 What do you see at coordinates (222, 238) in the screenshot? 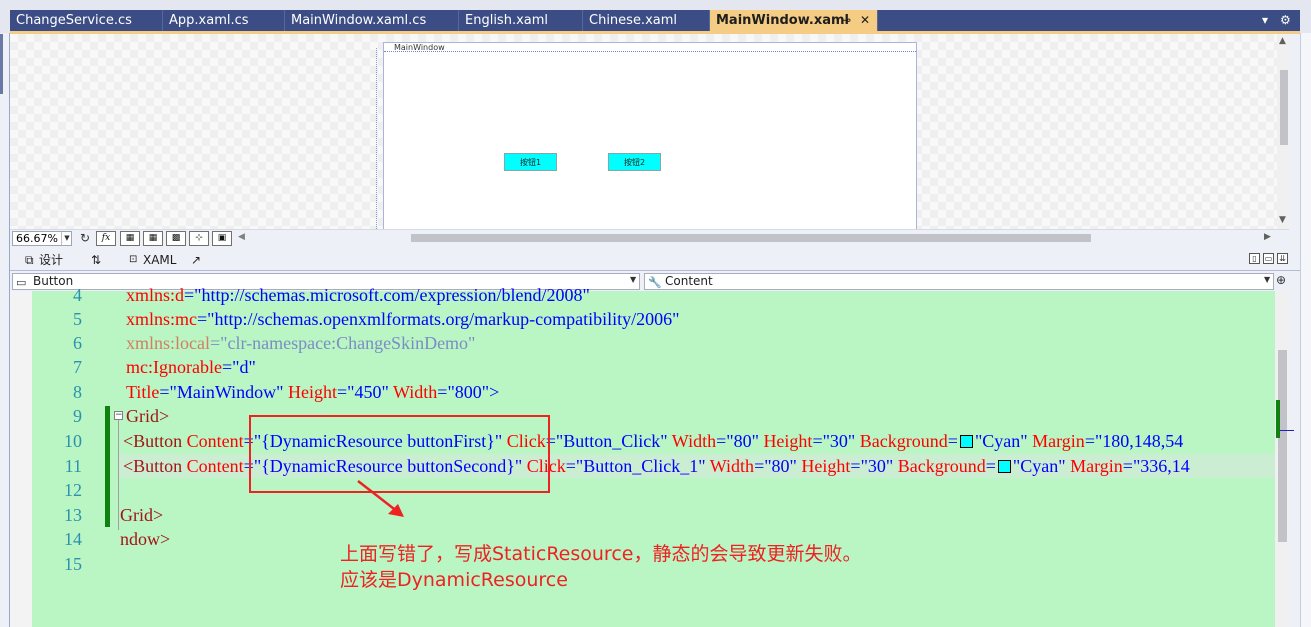
I see `project-code-icon: ▣` at bounding box center [222, 238].